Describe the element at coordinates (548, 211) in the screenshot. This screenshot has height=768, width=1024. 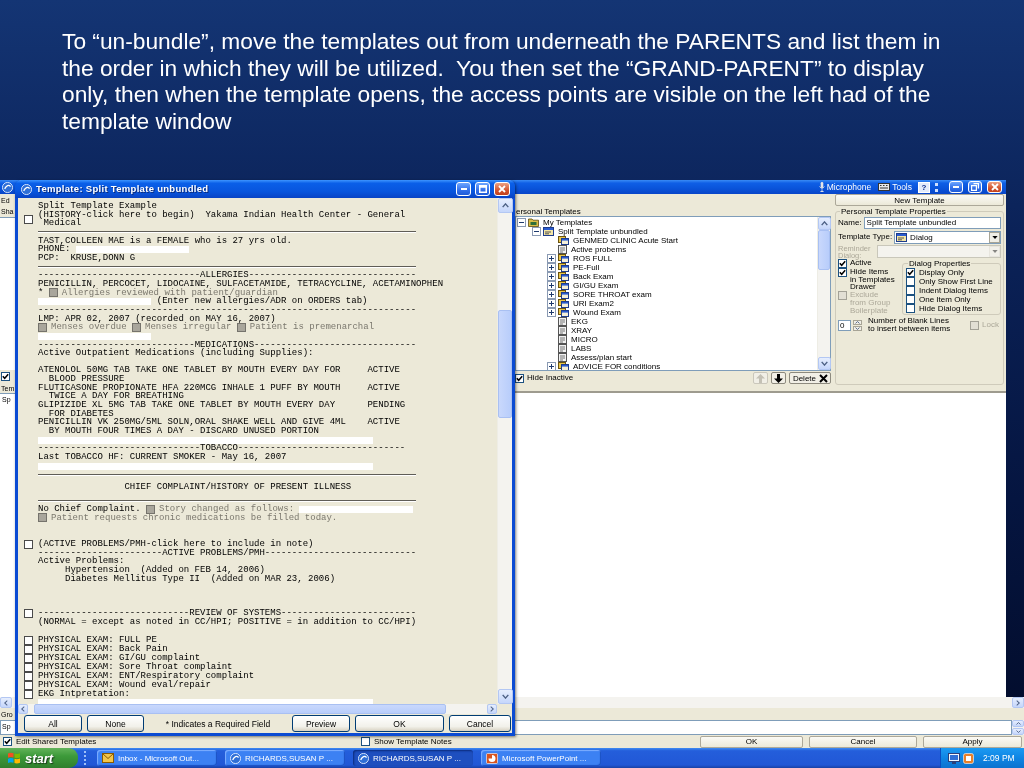
I see `pane-label: ersonal Templates` at that location.